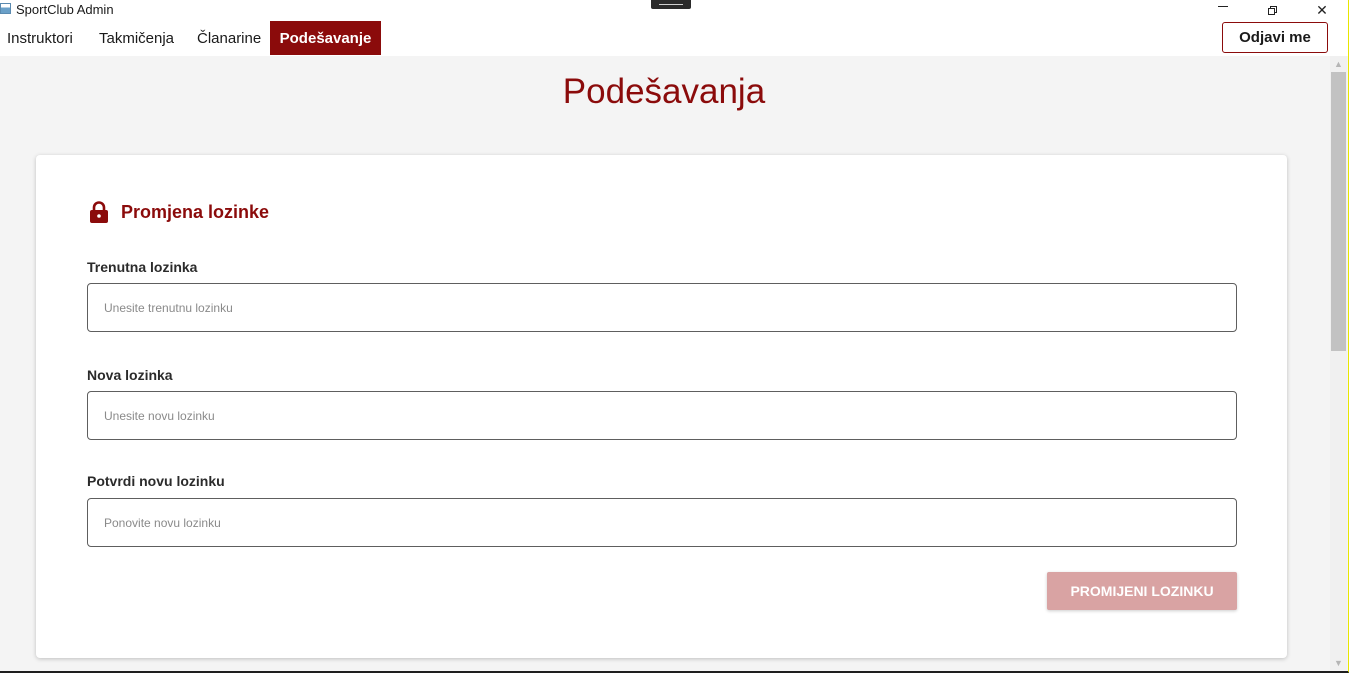  Describe the element at coordinates (156, 481) in the screenshot. I see `confirm-password-label: Potvrdi novu lozinku` at that location.